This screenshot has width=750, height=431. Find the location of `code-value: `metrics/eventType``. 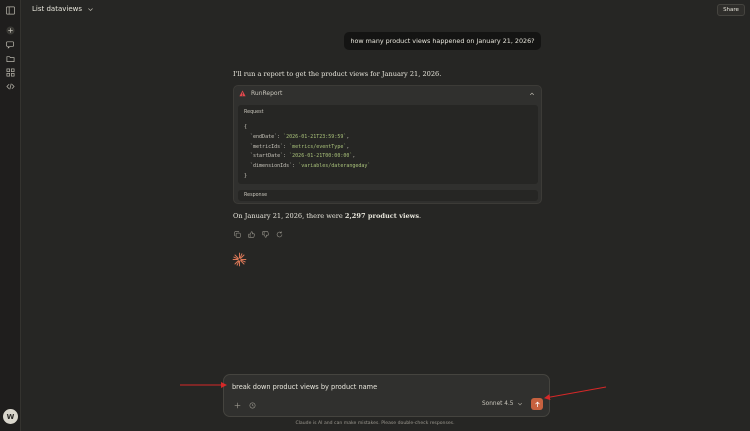

code-value: `metrics/eventType` is located at coordinates (318, 146).